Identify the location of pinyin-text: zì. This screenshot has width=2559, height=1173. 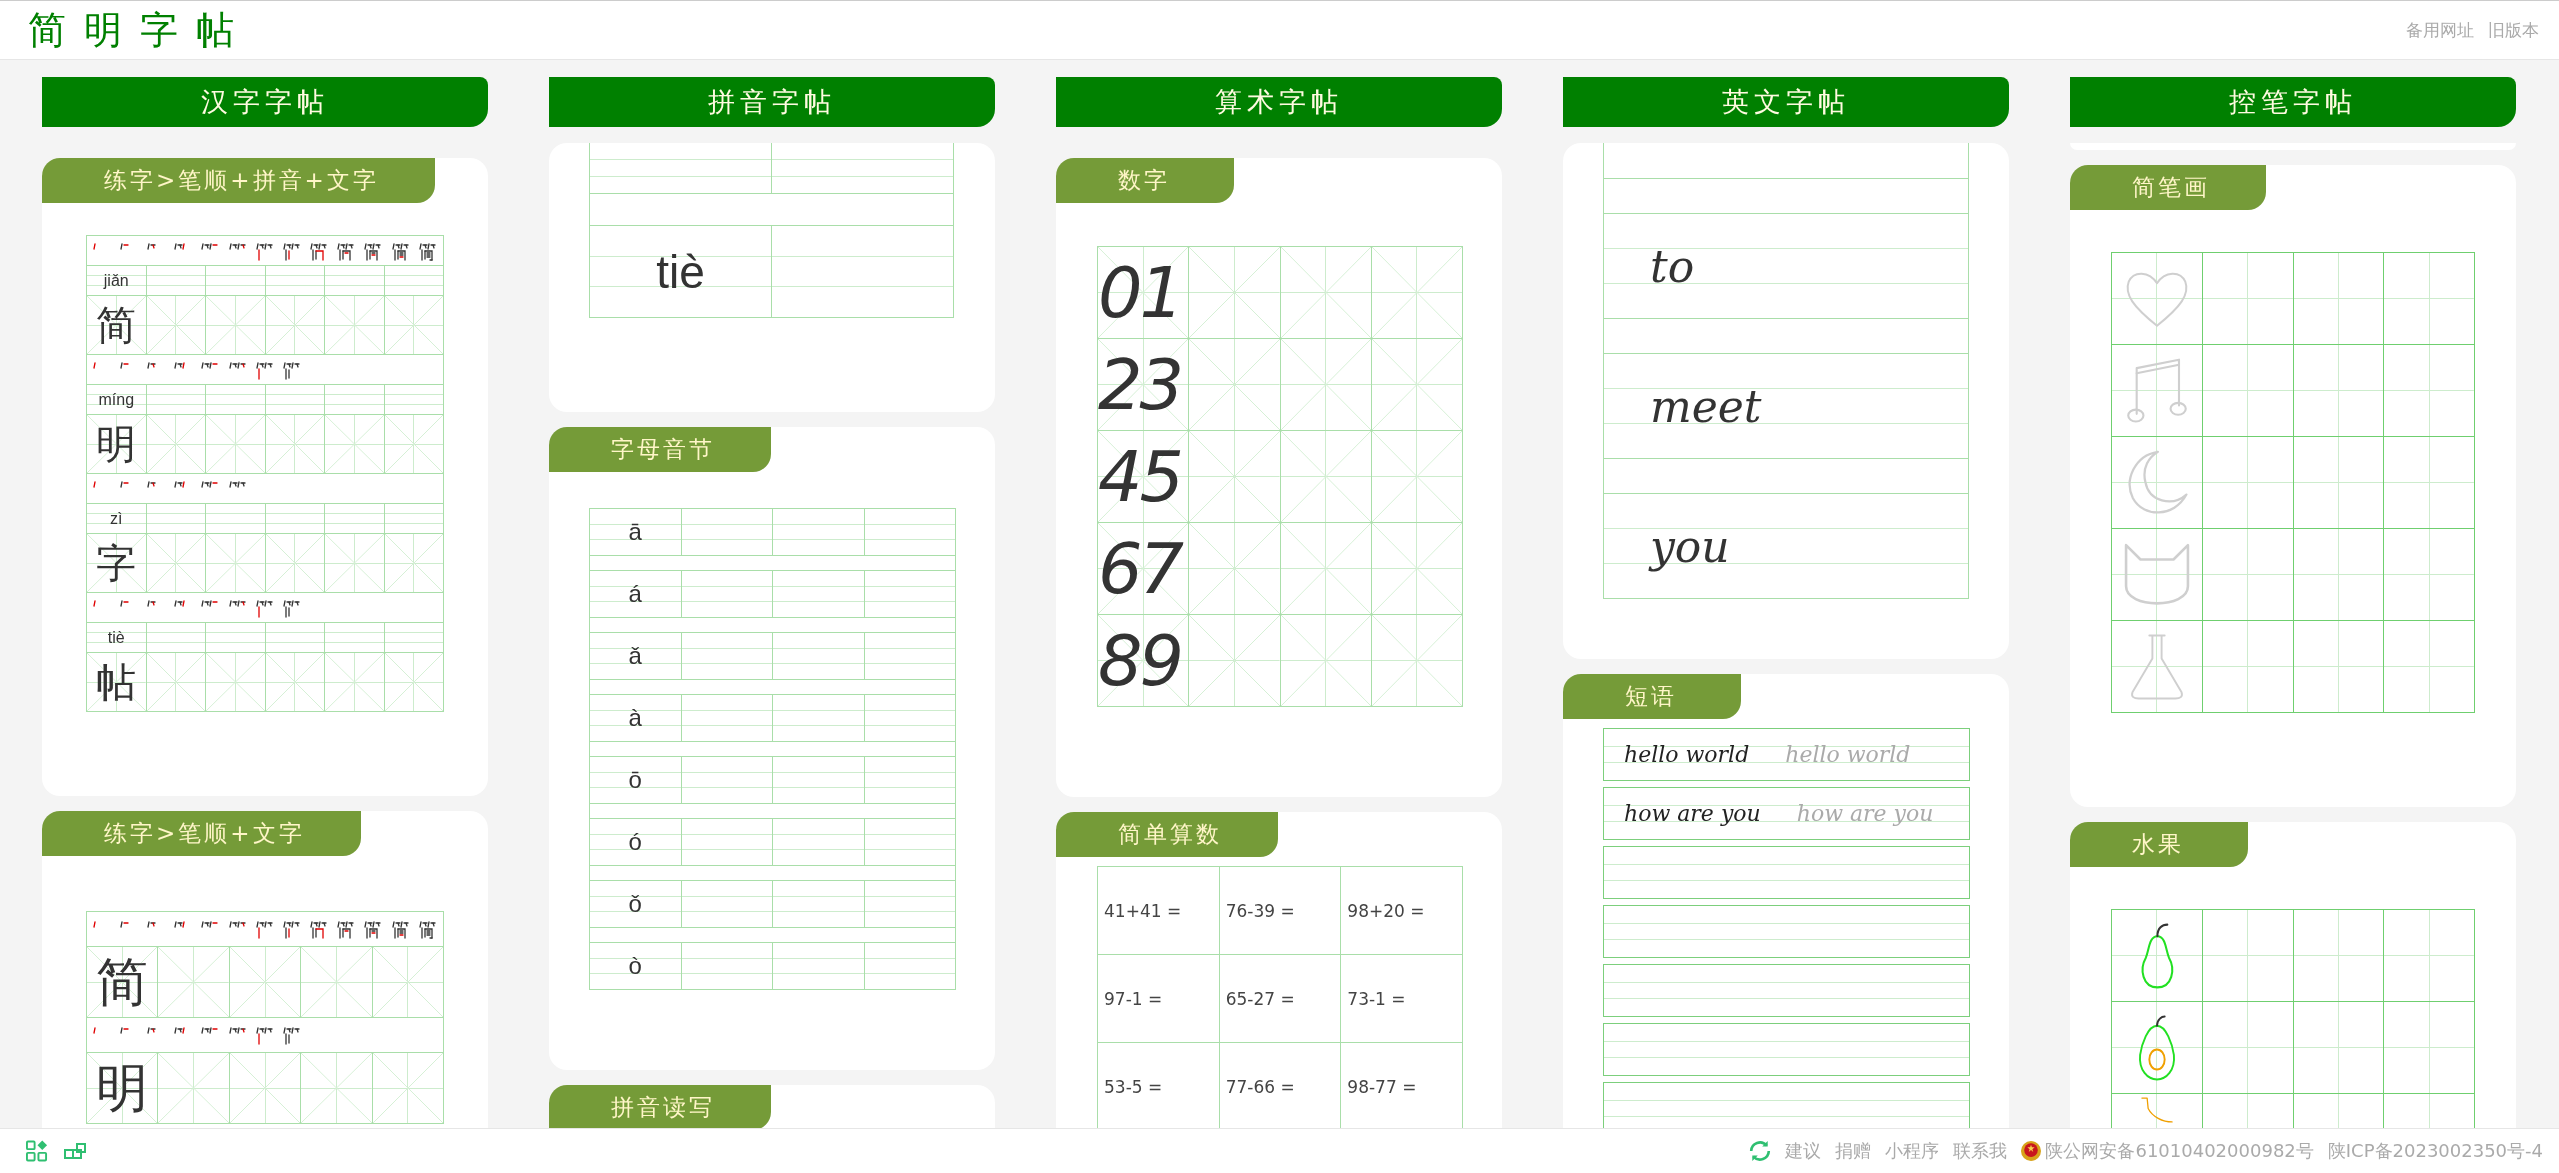
(116, 518).